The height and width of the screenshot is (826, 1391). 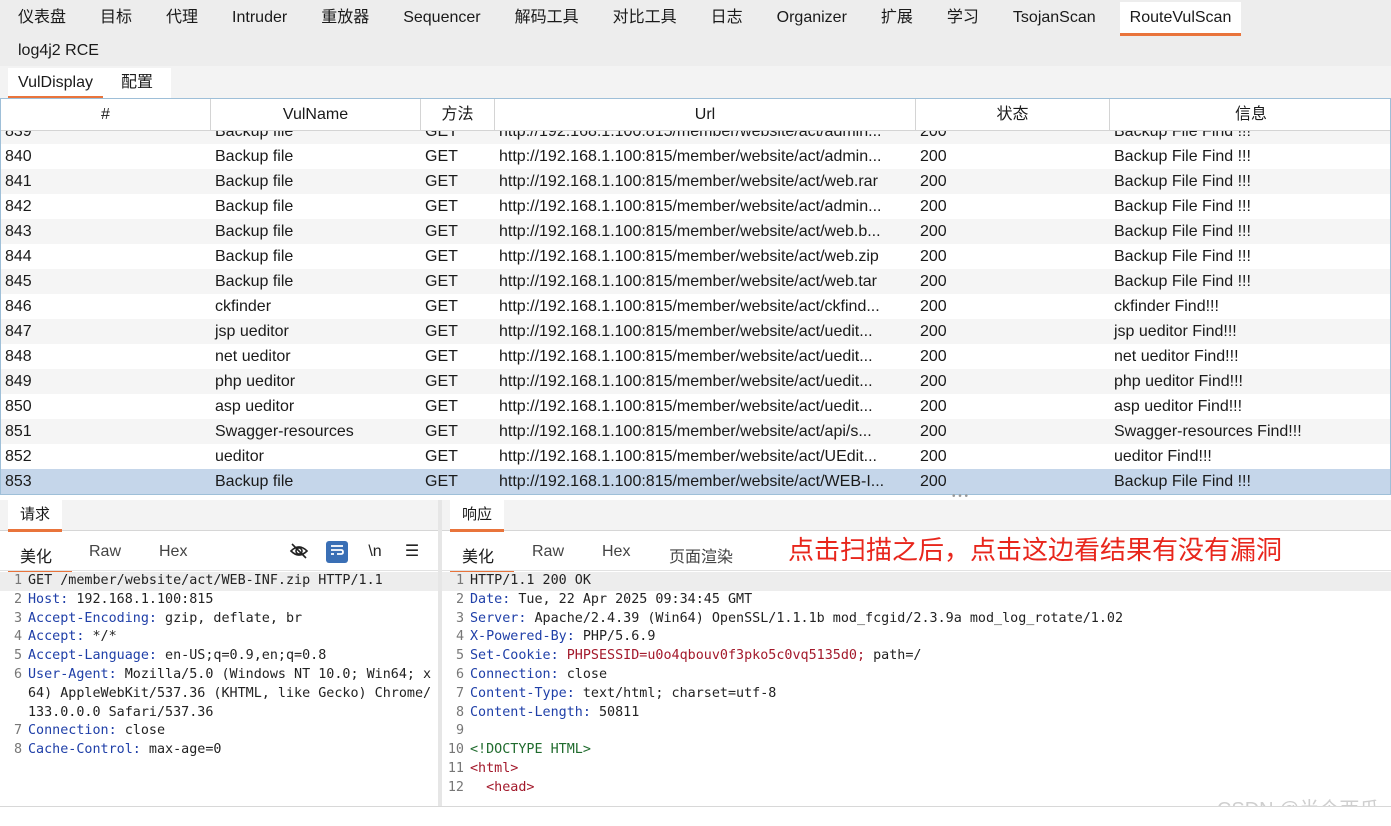 I want to click on header-key: Set-Cookie:, so click(x=514, y=656).